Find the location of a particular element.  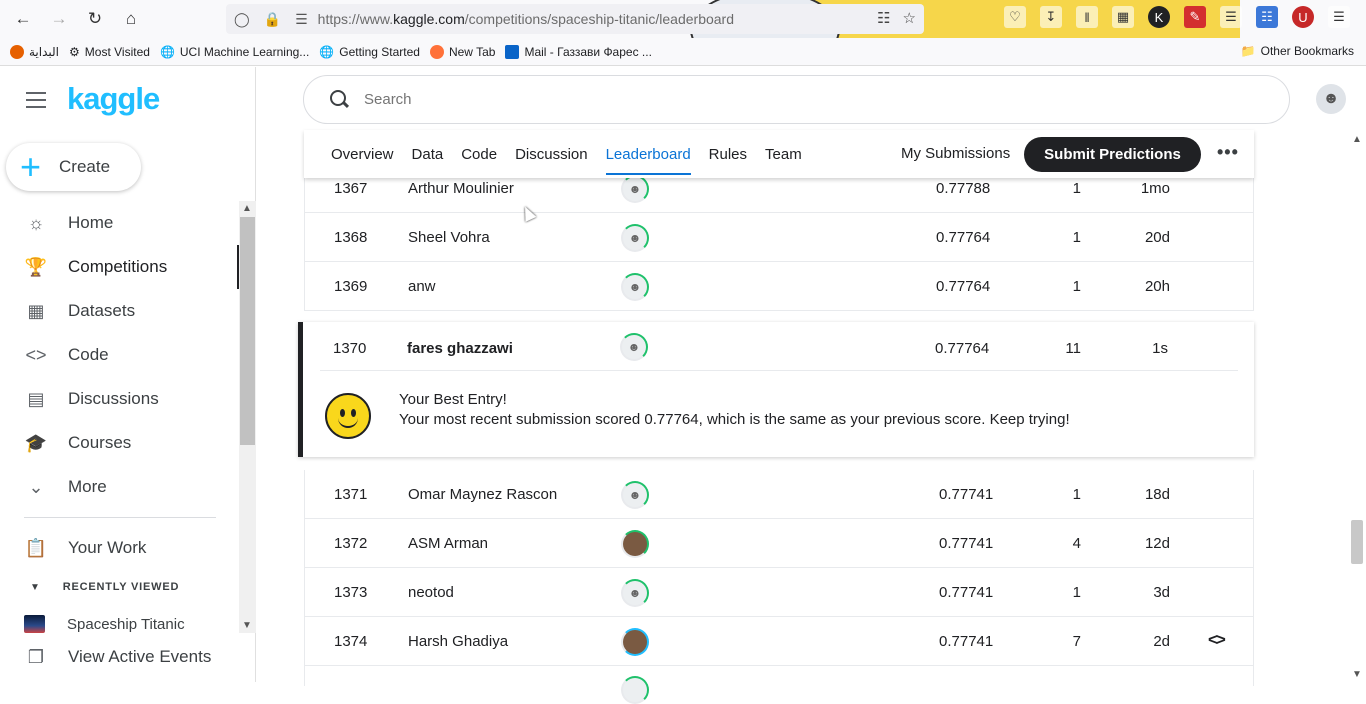

sidebar-item-your-work: 📋 Your Work is located at coordinates (120, 548).